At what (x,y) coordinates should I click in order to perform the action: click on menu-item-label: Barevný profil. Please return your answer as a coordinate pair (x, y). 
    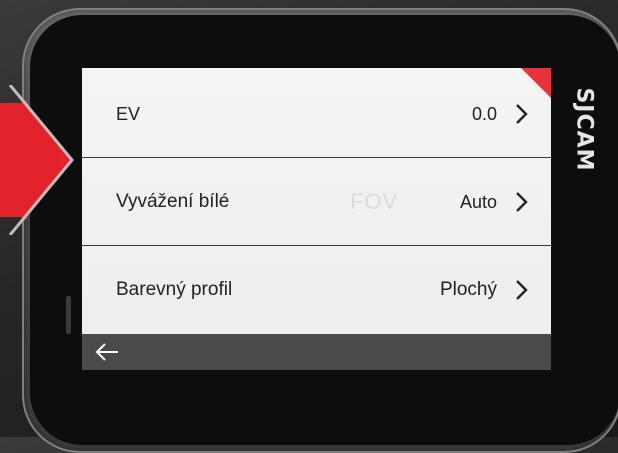
    Looking at the image, I should click on (174, 289).